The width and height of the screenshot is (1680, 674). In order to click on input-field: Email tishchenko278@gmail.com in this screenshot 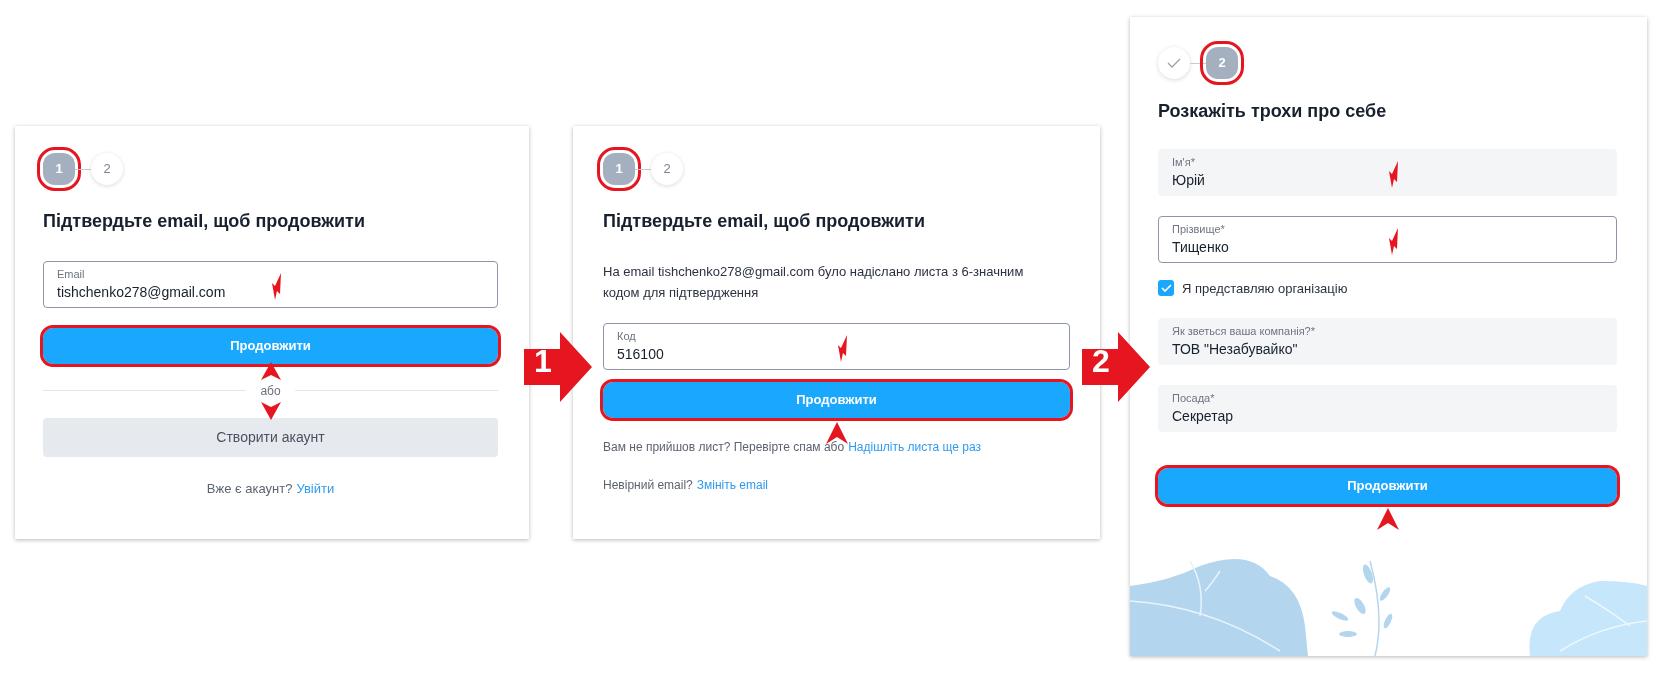, I will do `click(270, 284)`.